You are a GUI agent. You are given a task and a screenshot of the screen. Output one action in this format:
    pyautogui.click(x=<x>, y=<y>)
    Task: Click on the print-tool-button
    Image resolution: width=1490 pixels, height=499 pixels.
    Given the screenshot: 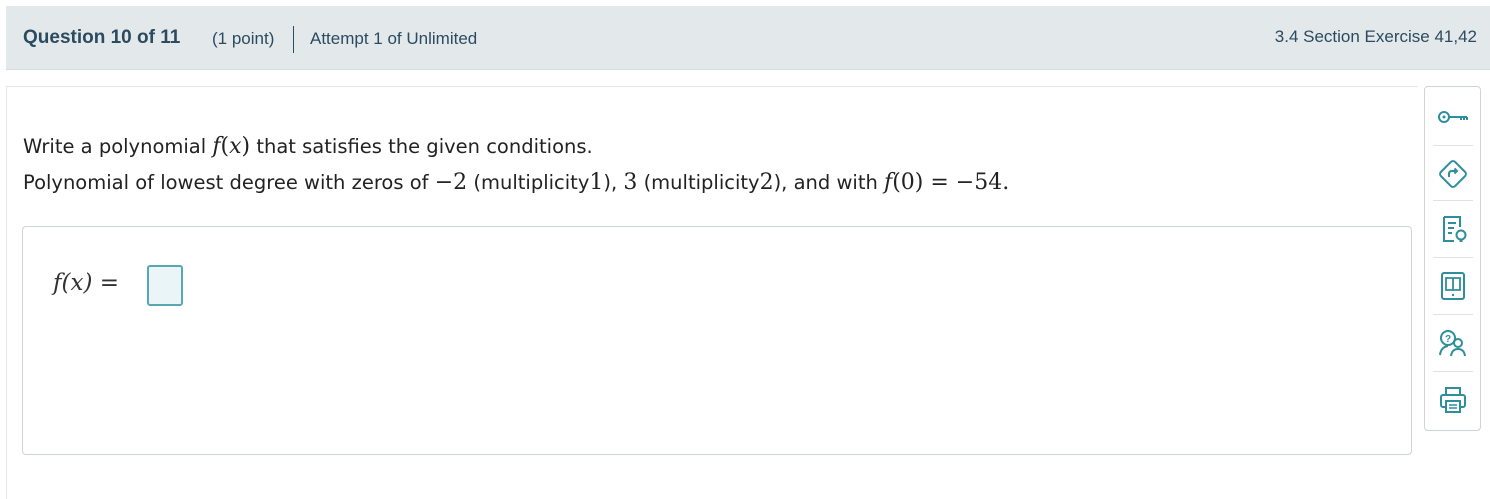 What is the action you would take?
    pyautogui.click(x=1453, y=400)
    